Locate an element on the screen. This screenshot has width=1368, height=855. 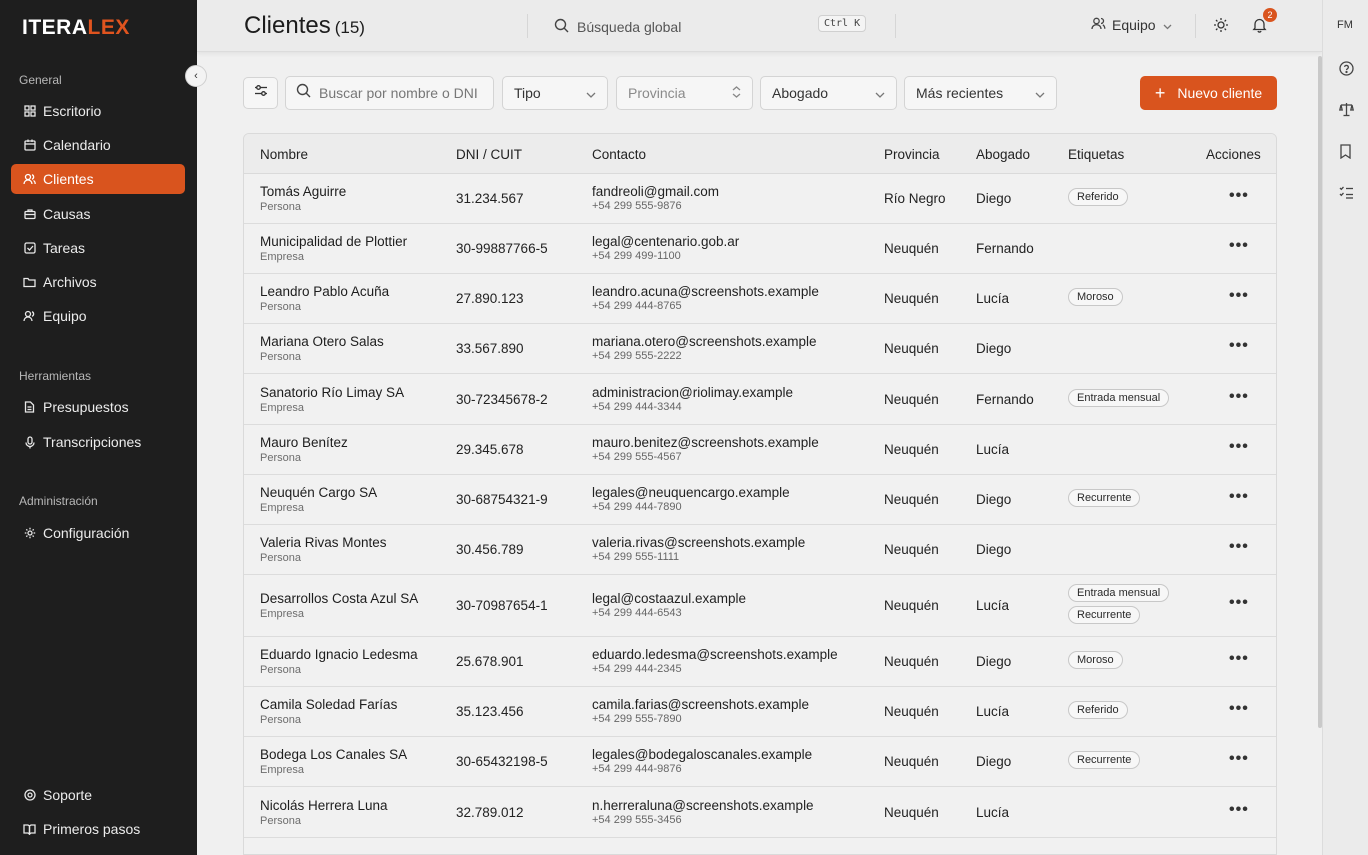
sidebar-item-soporte: Soporte is located at coordinates (98, 795).